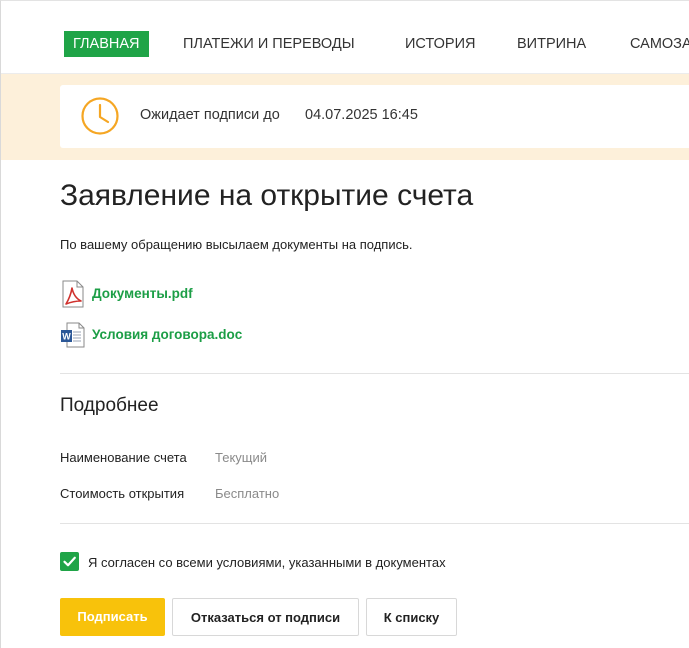 The height and width of the screenshot is (648, 689). Describe the element at coordinates (210, 115) in the screenshot. I see `status-label: Ожидает подписи до` at that location.